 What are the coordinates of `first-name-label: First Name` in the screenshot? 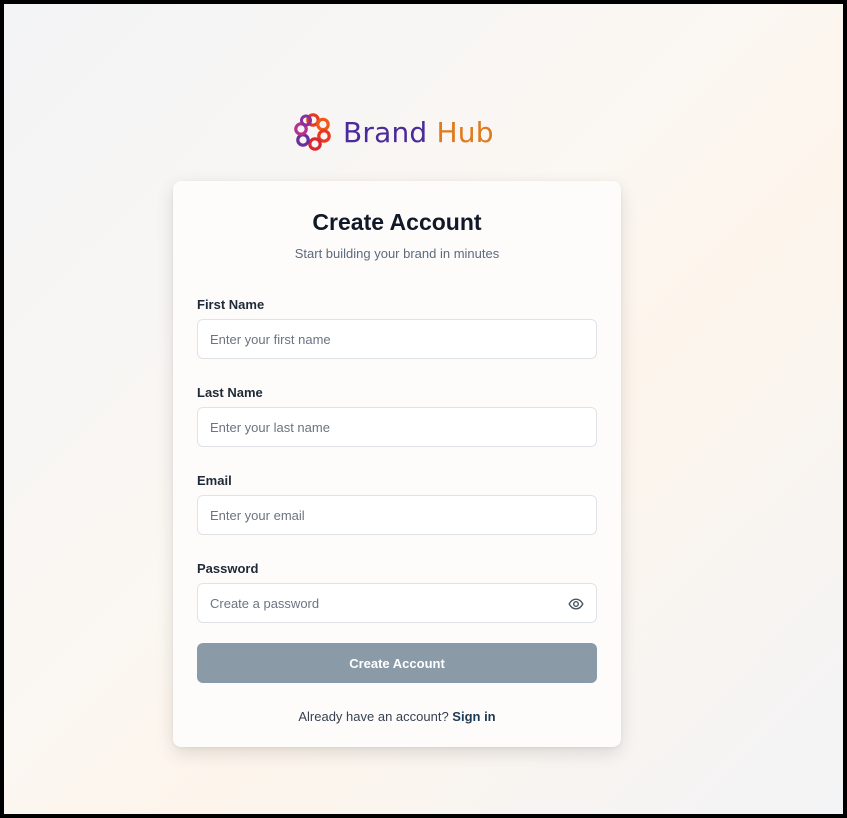 It's located at (231, 304).